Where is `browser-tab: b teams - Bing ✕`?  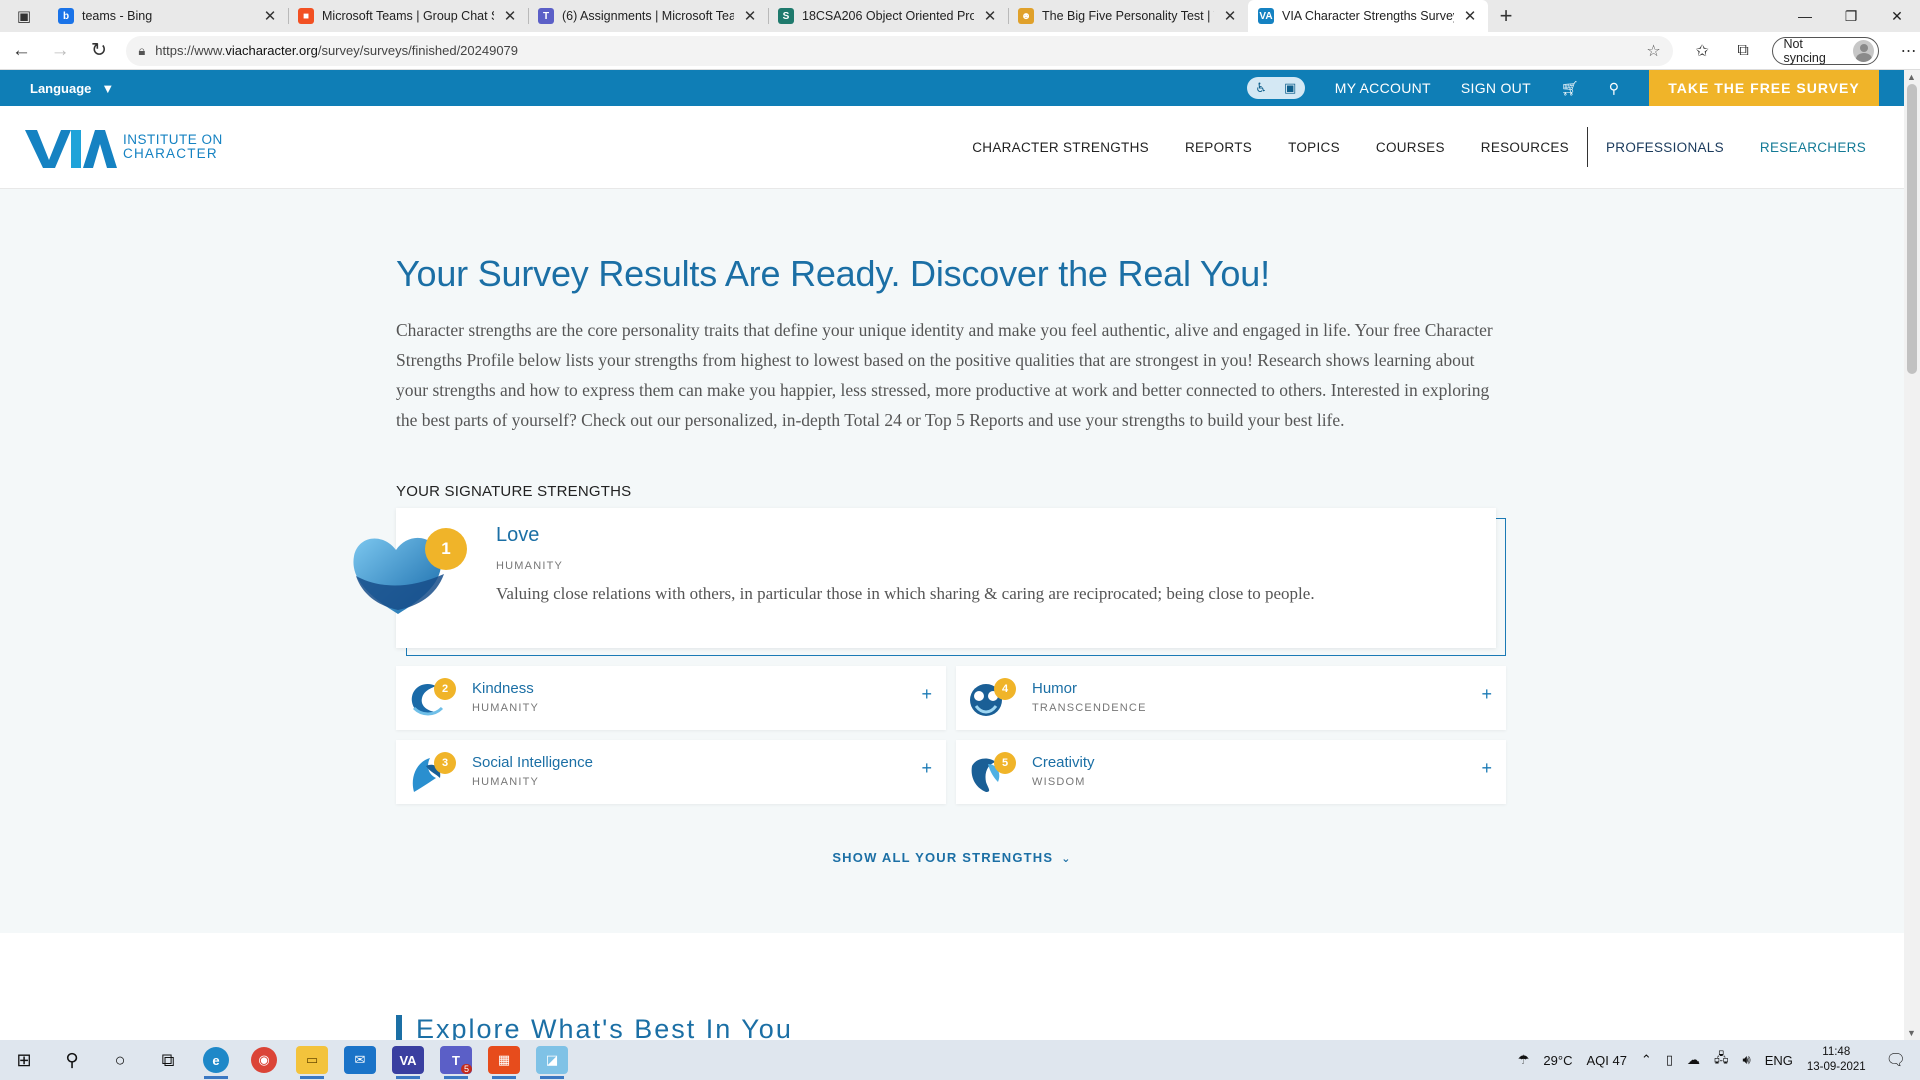
browser-tab: b teams - Bing ✕ is located at coordinates (168, 16).